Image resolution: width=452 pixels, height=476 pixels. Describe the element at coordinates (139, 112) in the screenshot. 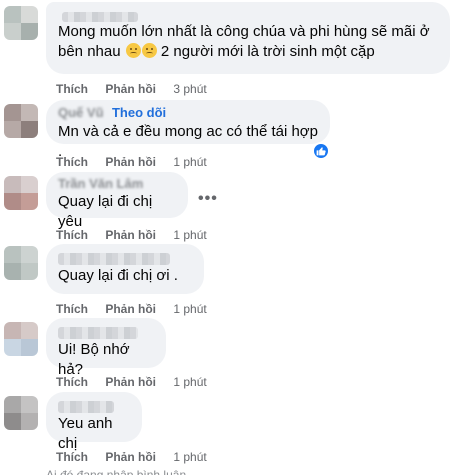

I see `follow-button: Theo dõi` at that location.